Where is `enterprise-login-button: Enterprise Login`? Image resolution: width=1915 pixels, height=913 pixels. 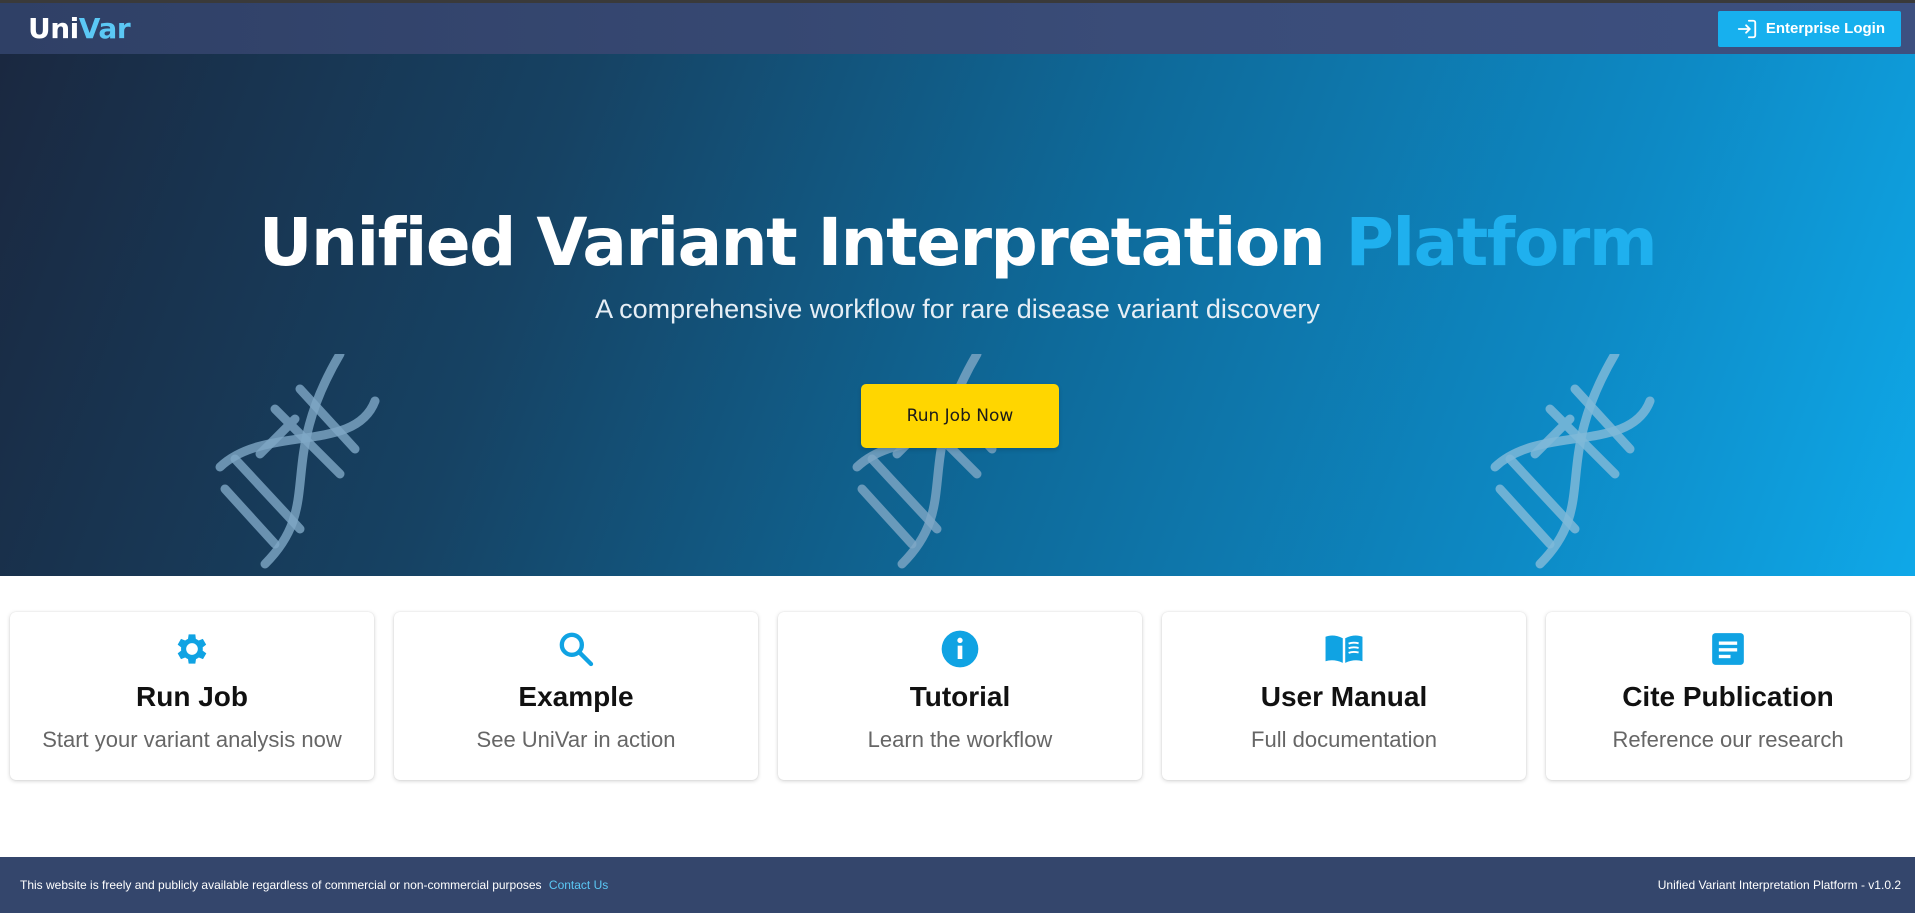
enterprise-login-button: Enterprise Login is located at coordinates (1809, 28).